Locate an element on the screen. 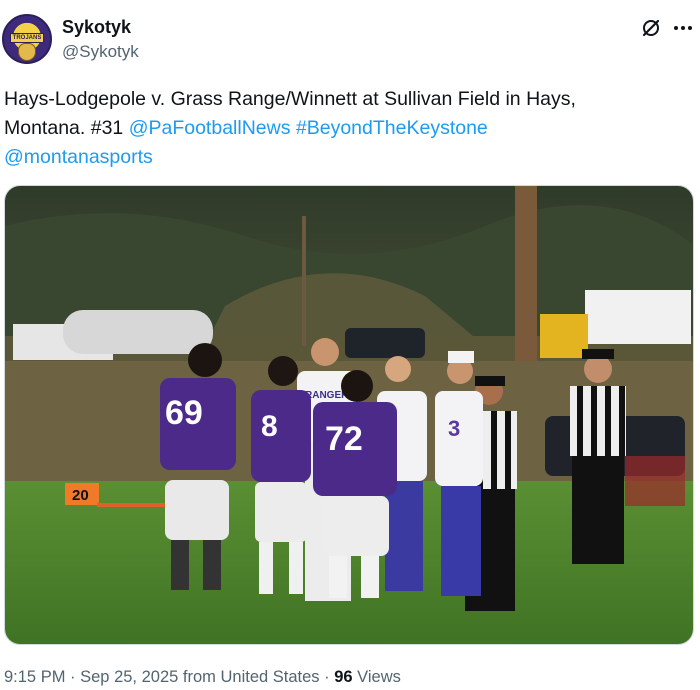 This screenshot has height=690, width=700. views-count: 96 is located at coordinates (343, 677).